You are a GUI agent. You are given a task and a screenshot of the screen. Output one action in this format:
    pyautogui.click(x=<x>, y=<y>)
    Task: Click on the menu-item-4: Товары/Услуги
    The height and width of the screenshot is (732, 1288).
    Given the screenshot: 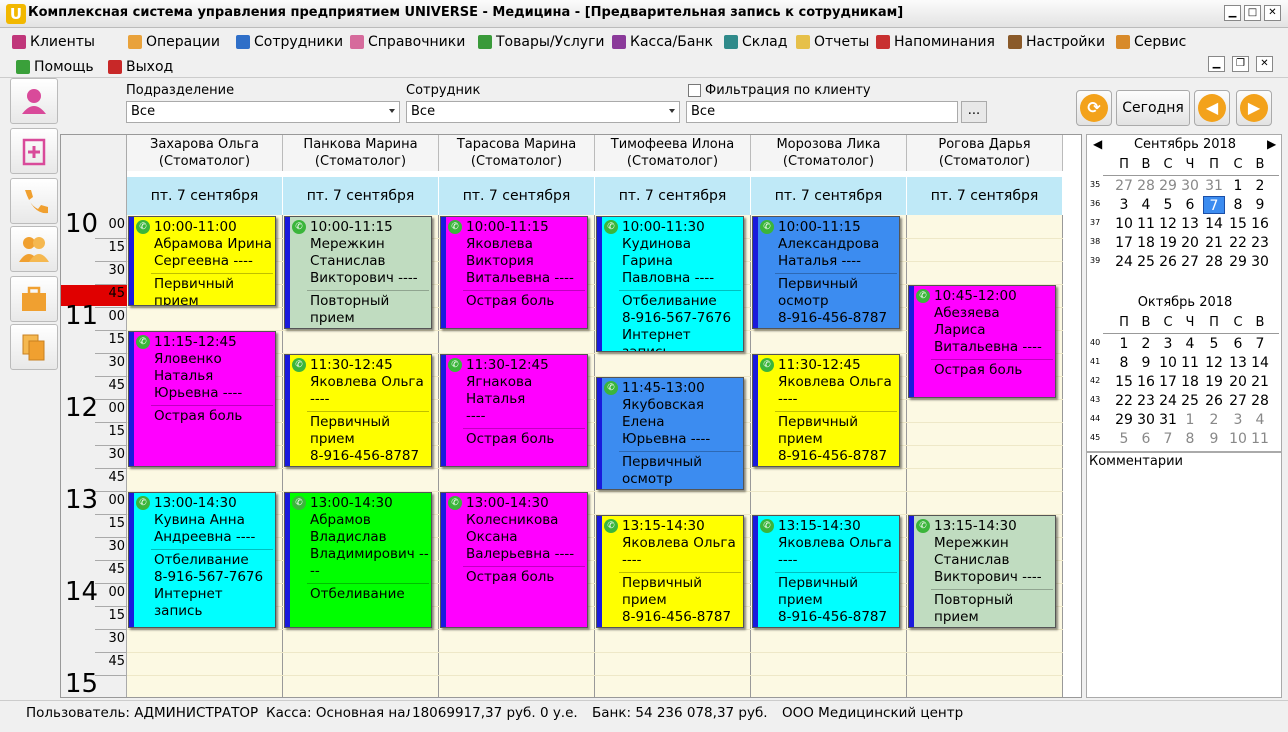 What is the action you would take?
    pyautogui.click(x=541, y=42)
    